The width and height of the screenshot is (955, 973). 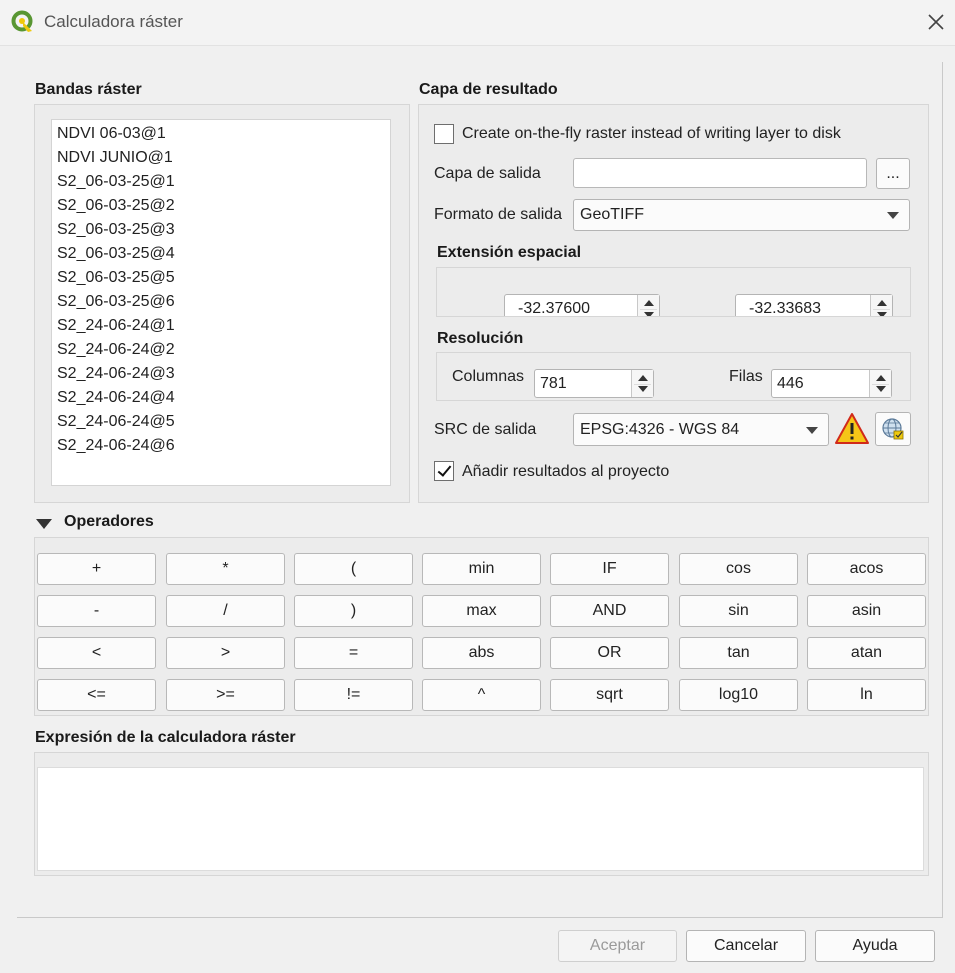 I want to click on onthefly-checkbox, so click(x=444, y=134).